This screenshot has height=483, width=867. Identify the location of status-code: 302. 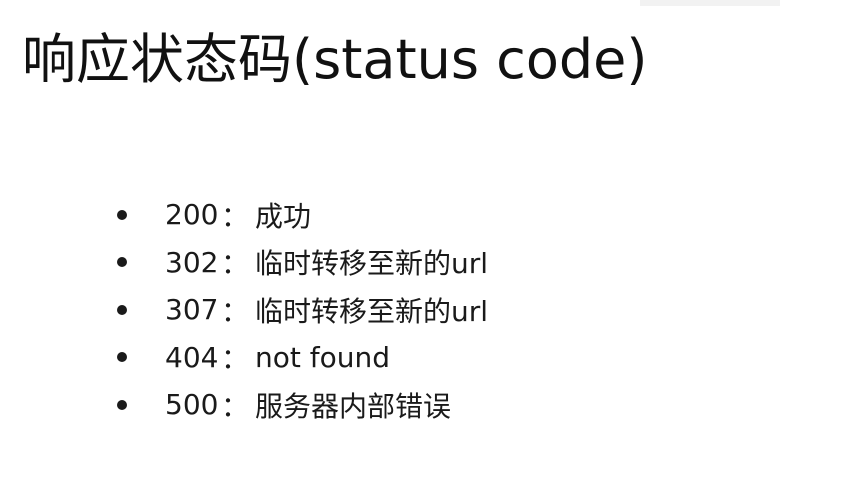
(192, 262).